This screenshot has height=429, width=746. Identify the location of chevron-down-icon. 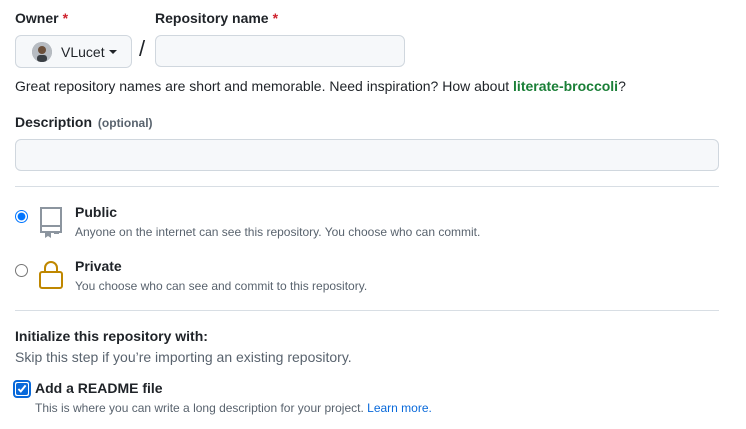
(112, 51).